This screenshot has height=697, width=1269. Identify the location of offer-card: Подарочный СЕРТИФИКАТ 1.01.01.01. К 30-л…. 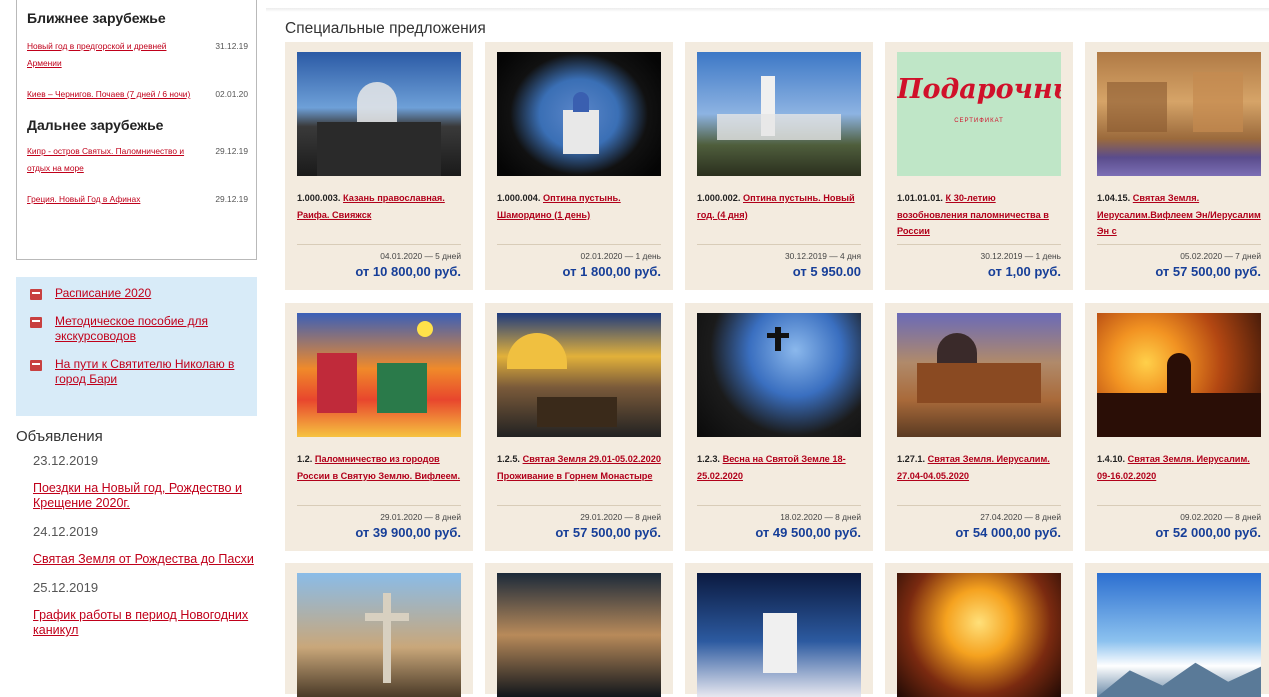
(979, 166).